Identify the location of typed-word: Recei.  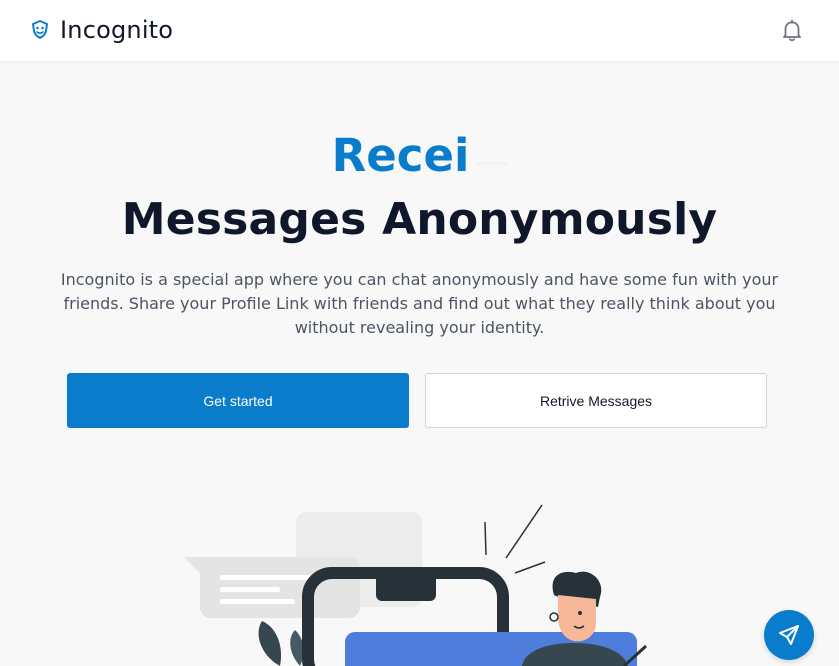
(400, 155).